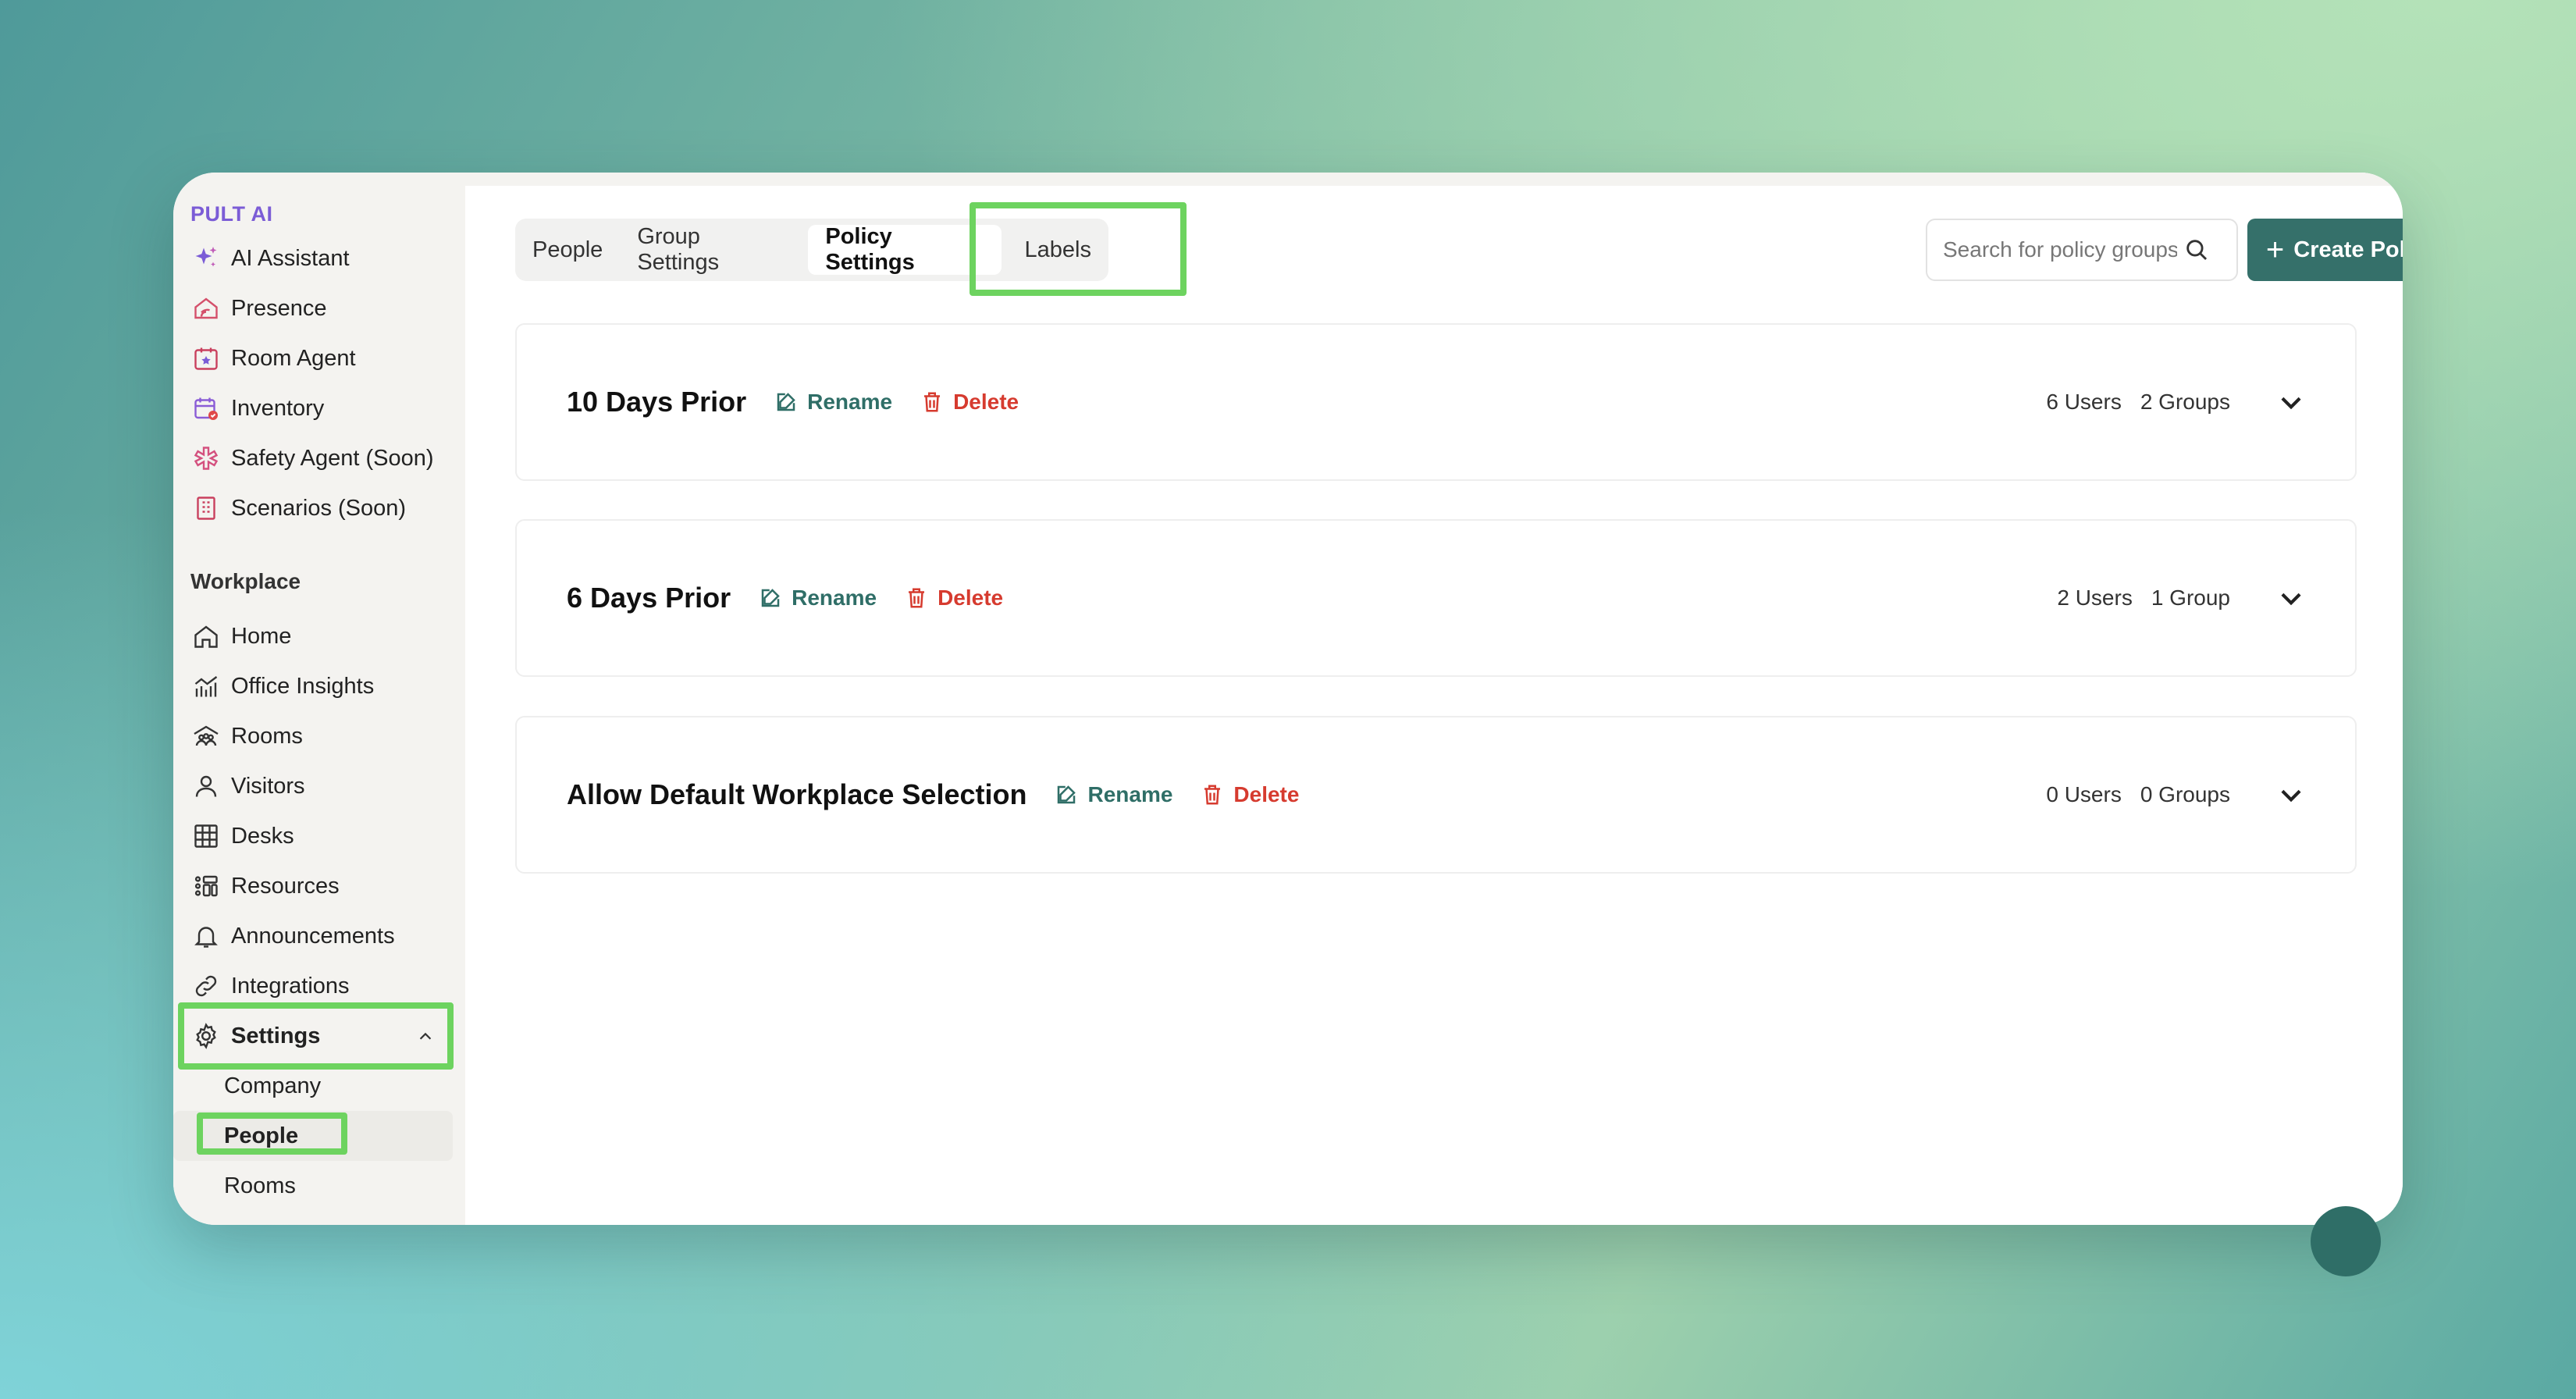  I want to click on sidebar-item-safety-agent: Safety Agent (Soon), so click(319, 458).